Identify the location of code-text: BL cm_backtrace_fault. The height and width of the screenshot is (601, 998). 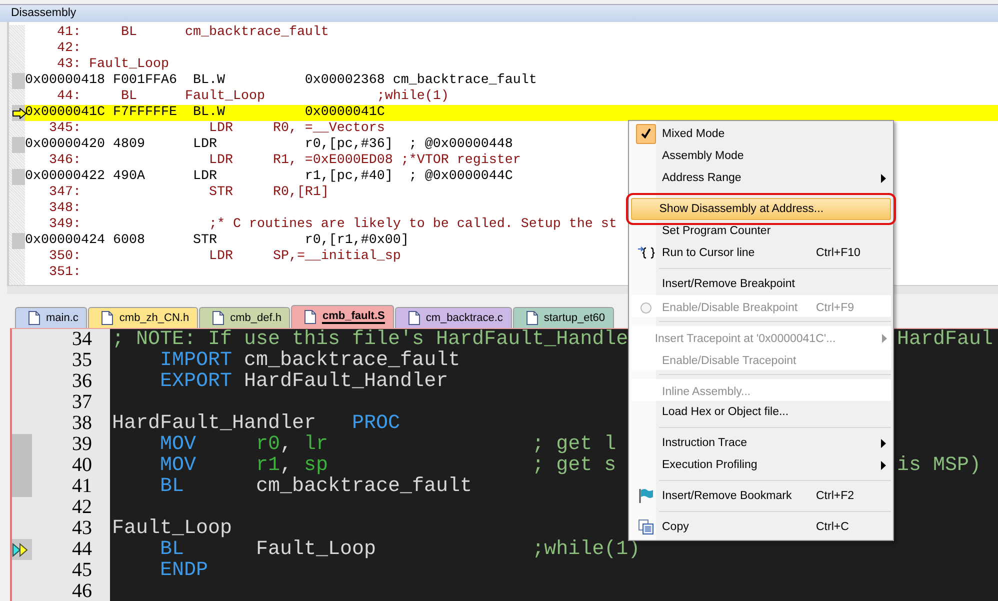
(315, 486).